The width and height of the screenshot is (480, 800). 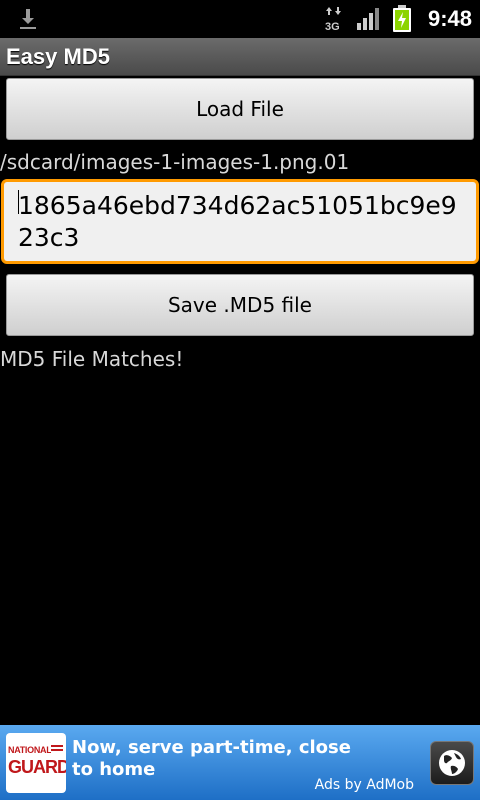 I want to click on status-icons: 3G 9:48, so click(x=398, y=19).